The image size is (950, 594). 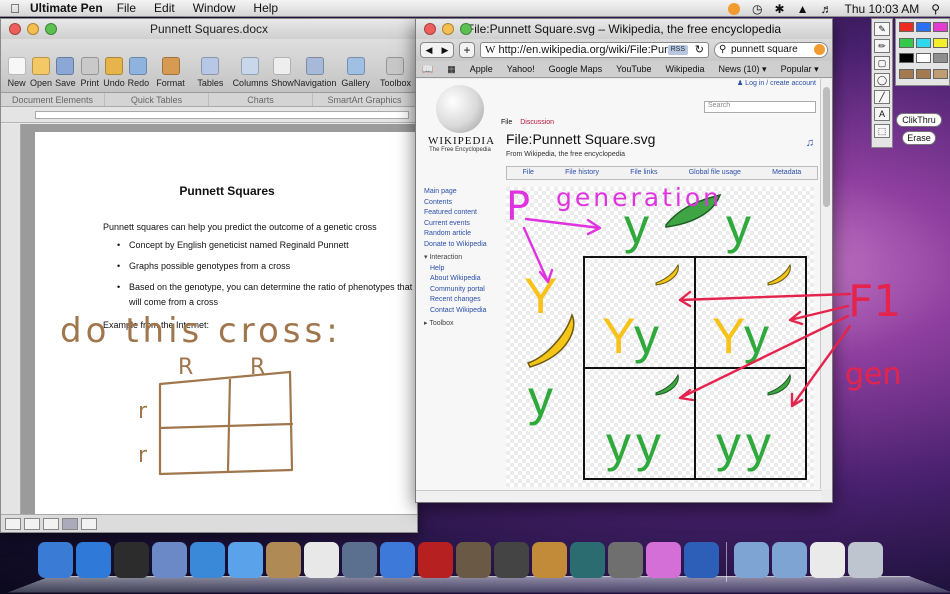 I want to click on menu-file: File, so click(x=126, y=8).